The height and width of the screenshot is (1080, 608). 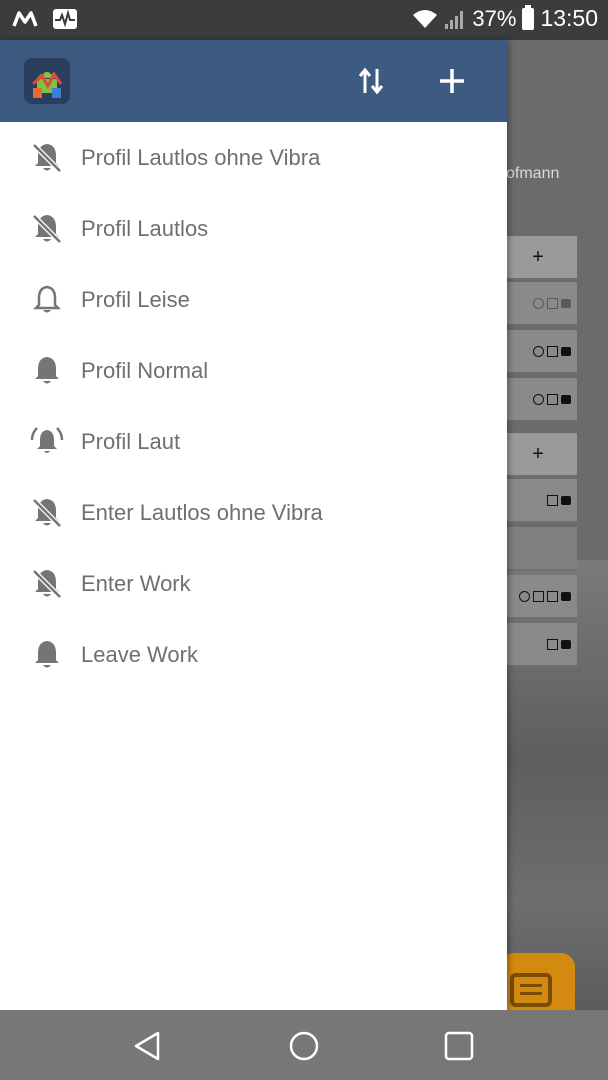 What do you see at coordinates (253, 583) in the screenshot?
I see `menu-item-enter-work: Enter Work` at bounding box center [253, 583].